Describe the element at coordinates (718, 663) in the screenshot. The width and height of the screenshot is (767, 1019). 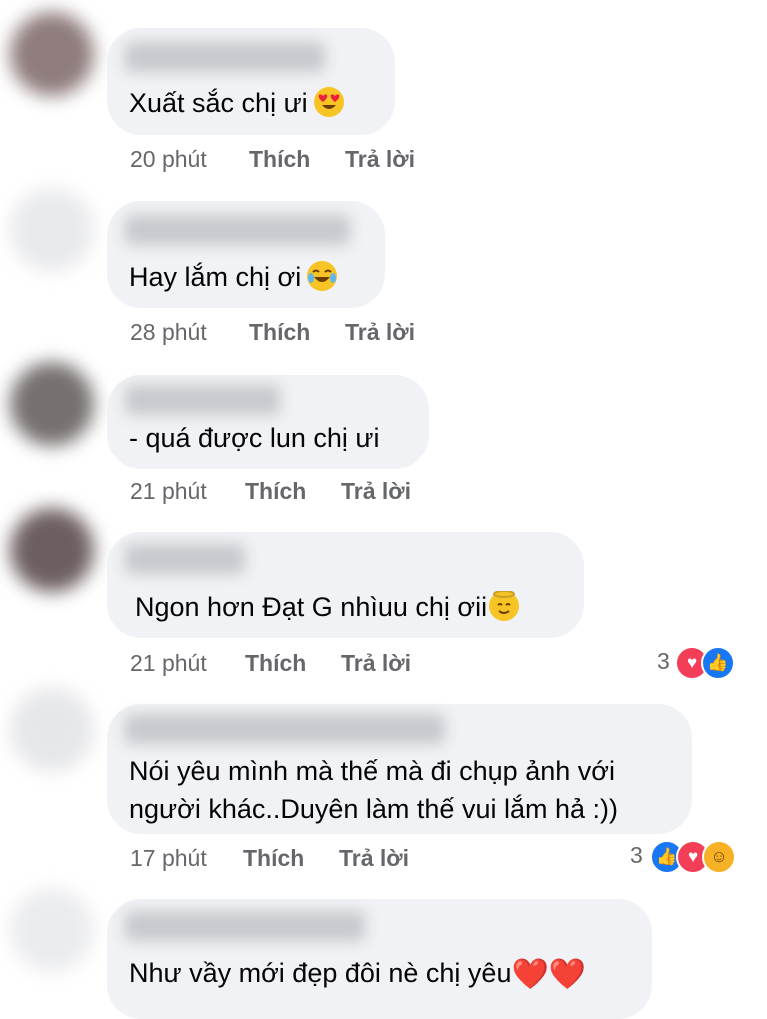
I see `like-reaction-icon: 👍` at that location.